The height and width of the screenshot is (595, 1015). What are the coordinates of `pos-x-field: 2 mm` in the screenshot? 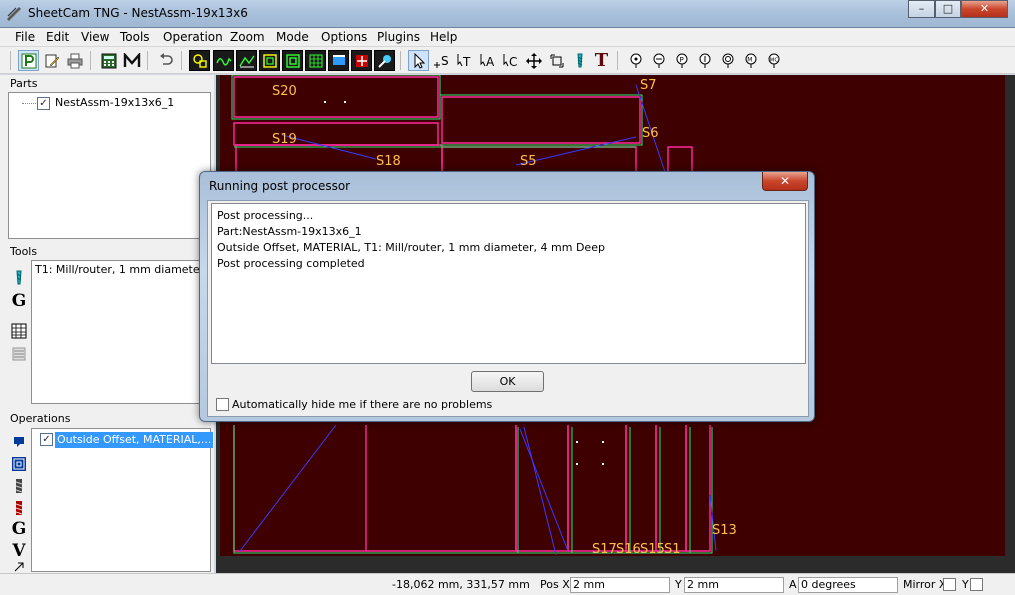 It's located at (620, 585).